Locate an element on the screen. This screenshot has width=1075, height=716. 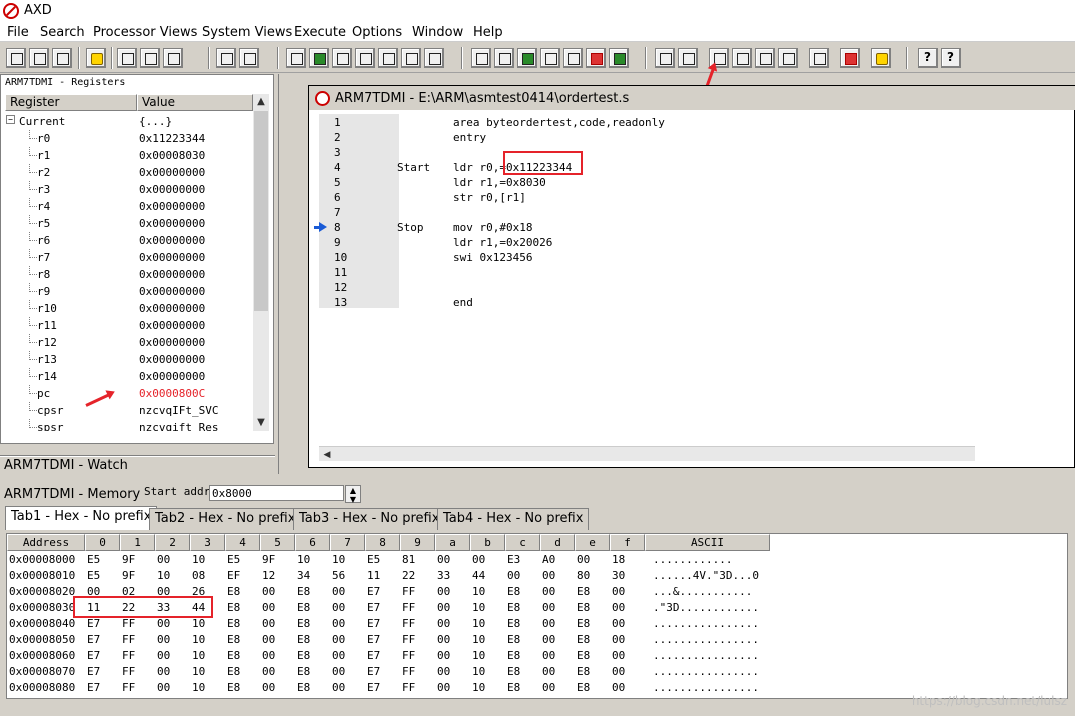
memory-column-header: 0 is located at coordinates (102, 542).